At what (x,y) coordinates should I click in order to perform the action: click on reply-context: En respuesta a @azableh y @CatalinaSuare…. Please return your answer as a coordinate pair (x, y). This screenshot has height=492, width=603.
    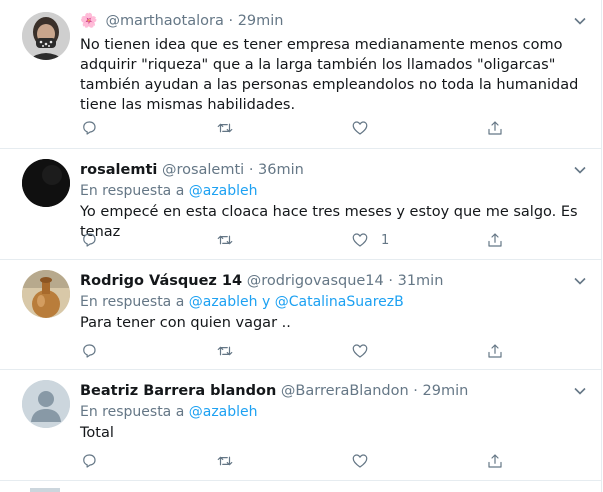
    Looking at the image, I should click on (242, 302).